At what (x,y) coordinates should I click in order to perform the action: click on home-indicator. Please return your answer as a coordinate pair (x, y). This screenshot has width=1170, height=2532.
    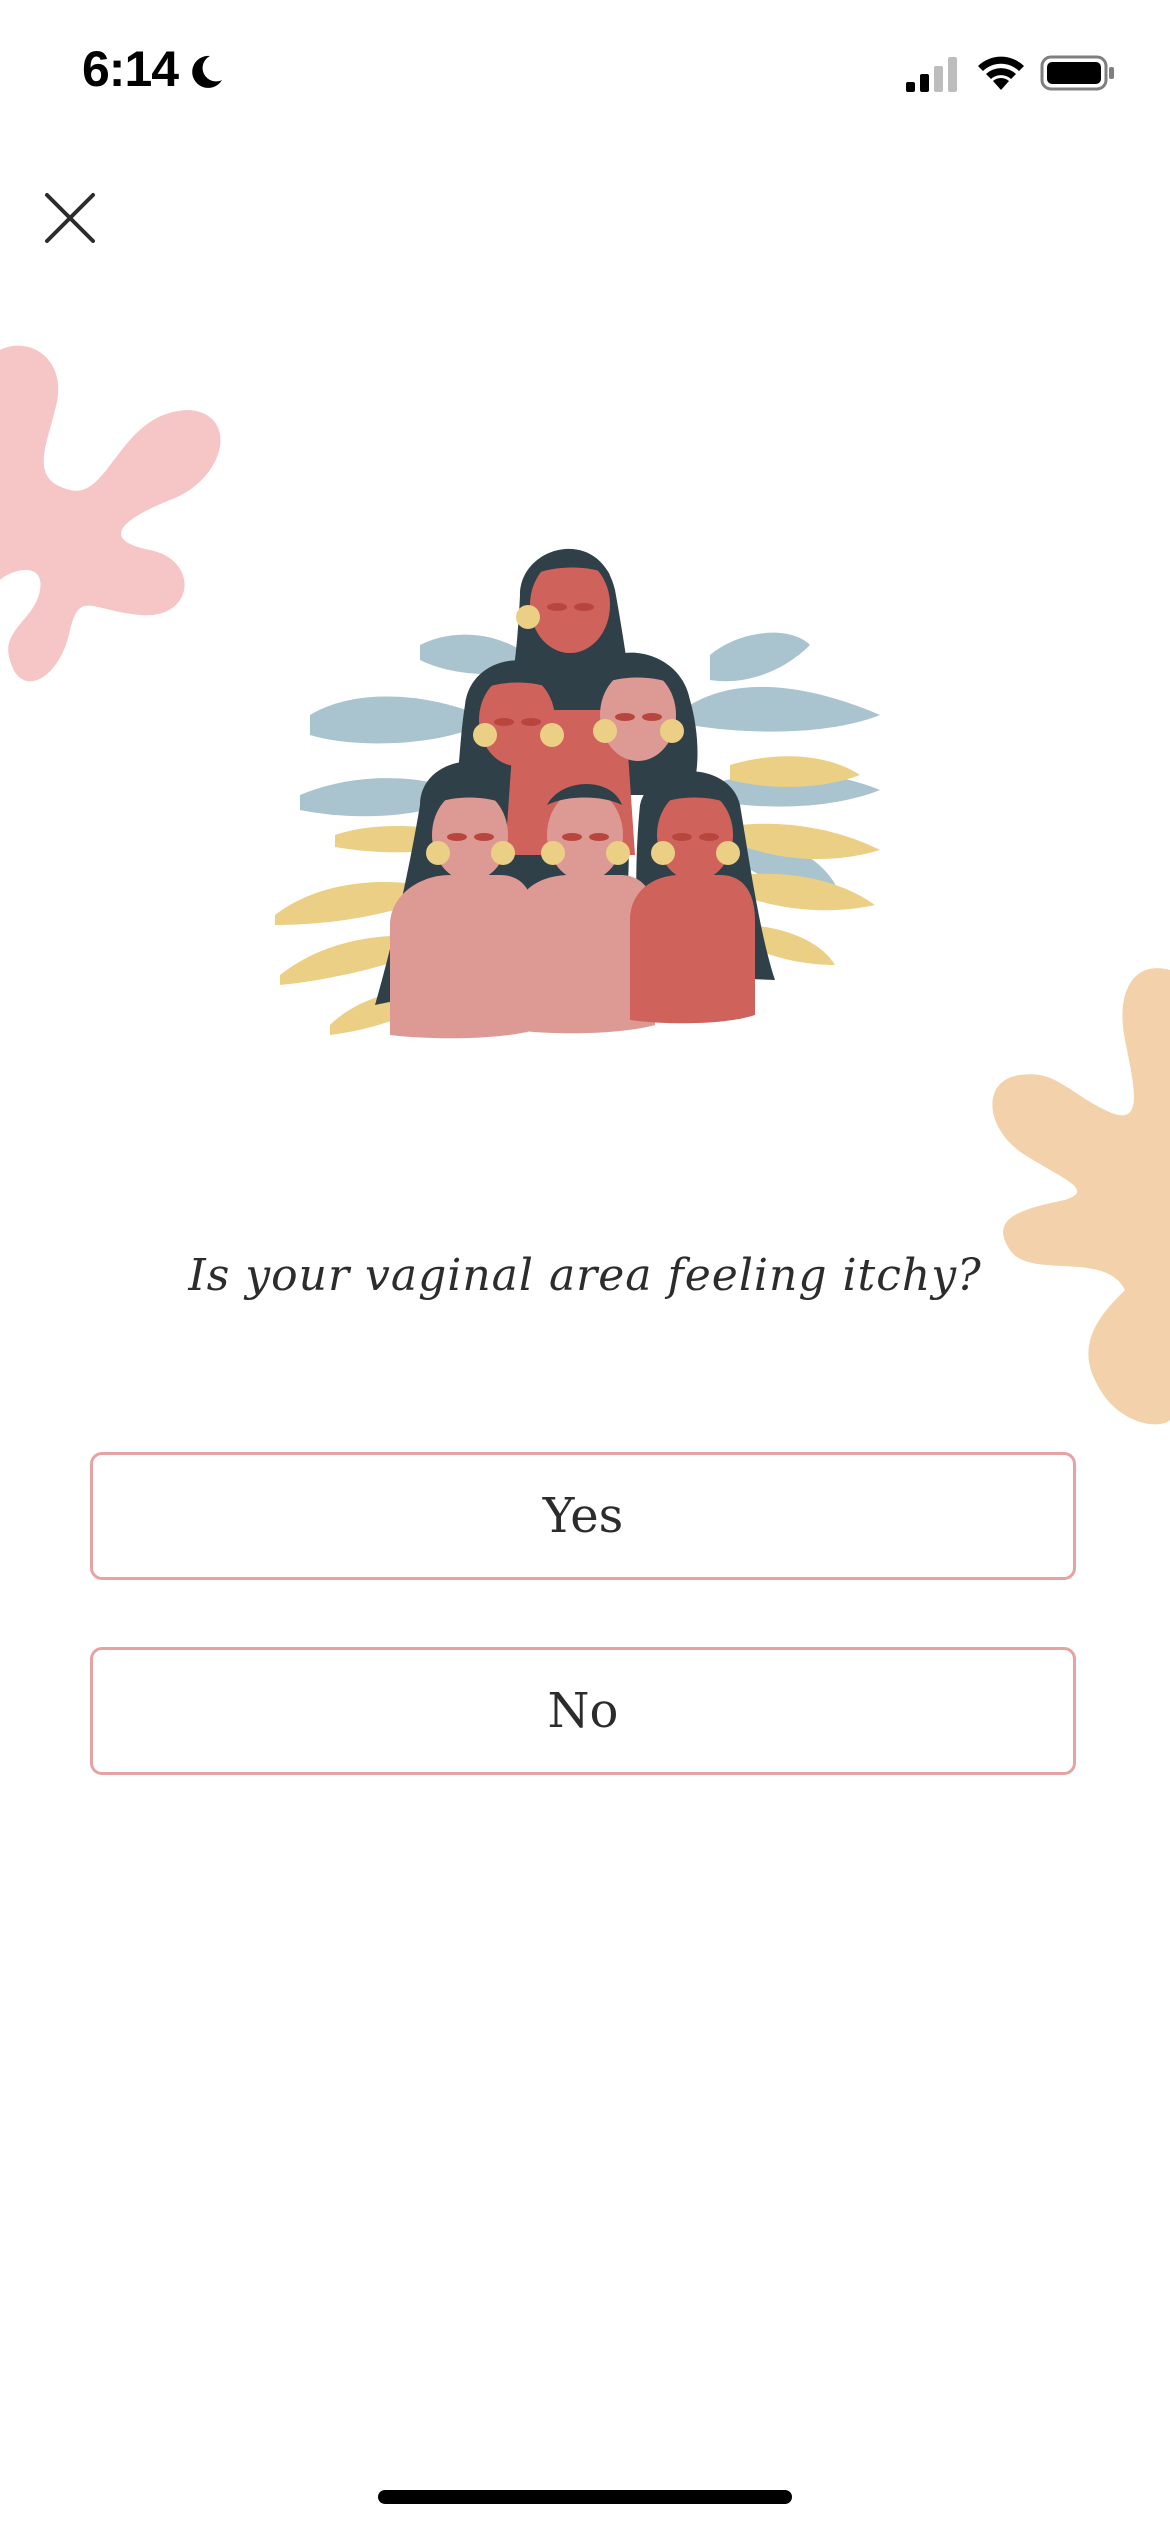
    Looking at the image, I should click on (585, 2497).